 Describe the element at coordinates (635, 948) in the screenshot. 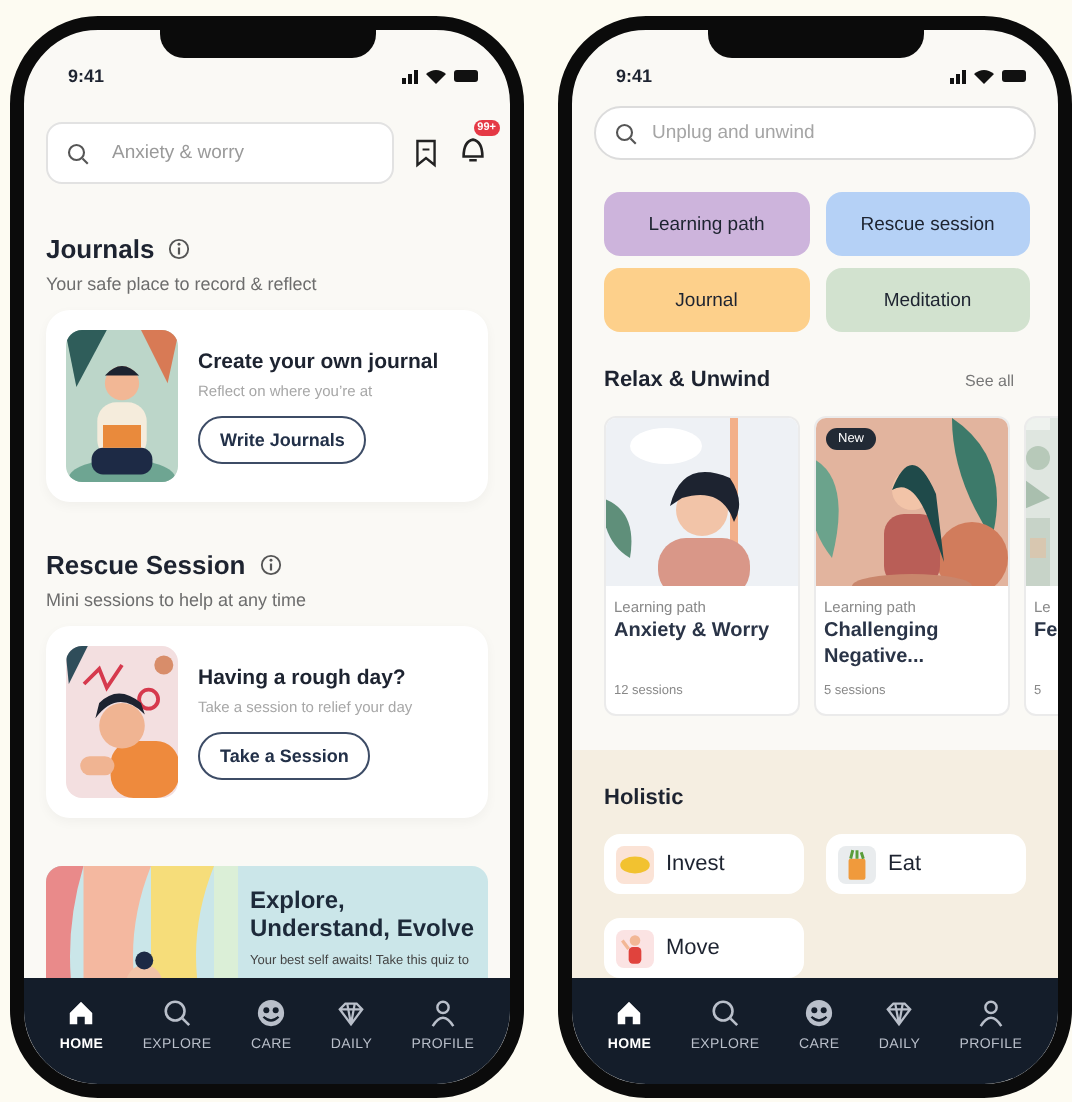

I see `figure-icon` at that location.